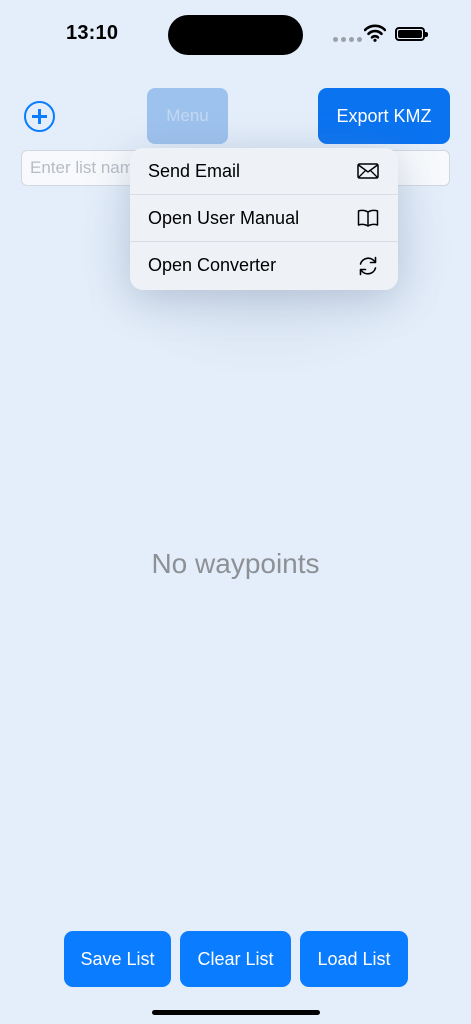  What do you see at coordinates (212, 265) in the screenshot?
I see `menu-item-label: Open Converter` at bounding box center [212, 265].